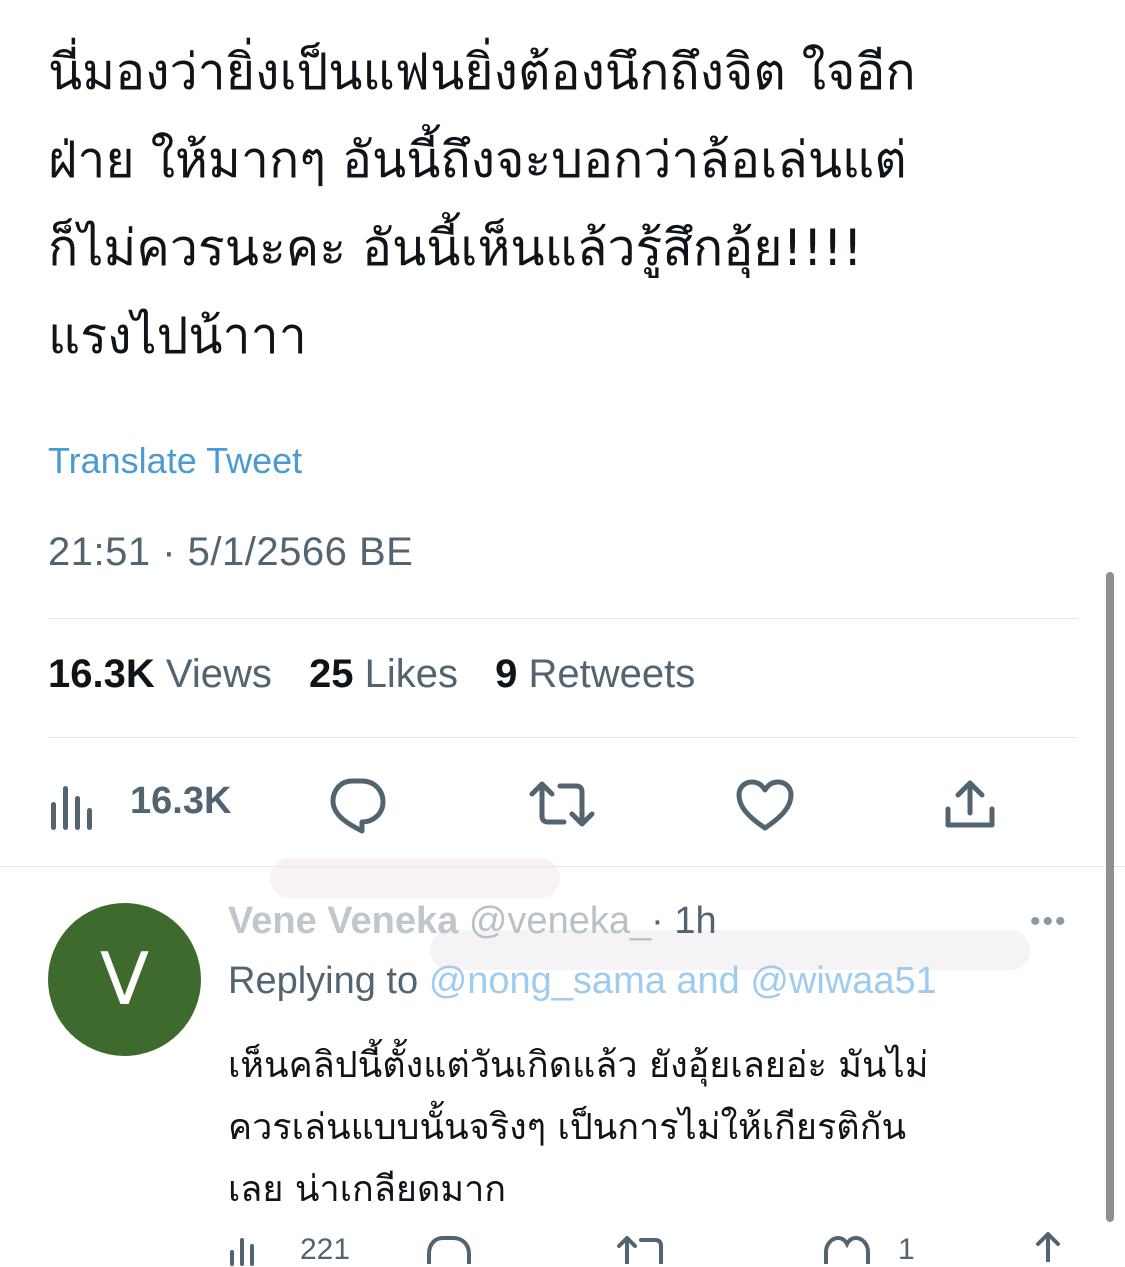 The image size is (1125, 1267). I want to click on reply-author-handle: @veneka_, so click(560, 921).